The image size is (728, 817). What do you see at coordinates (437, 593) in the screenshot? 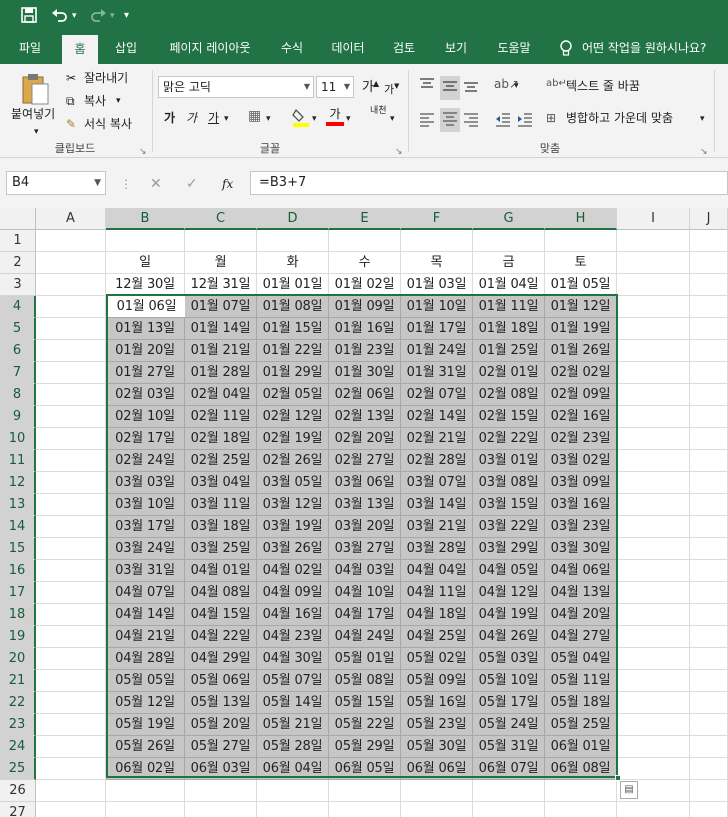
I see `grid-cell: 04월 11일` at bounding box center [437, 593].